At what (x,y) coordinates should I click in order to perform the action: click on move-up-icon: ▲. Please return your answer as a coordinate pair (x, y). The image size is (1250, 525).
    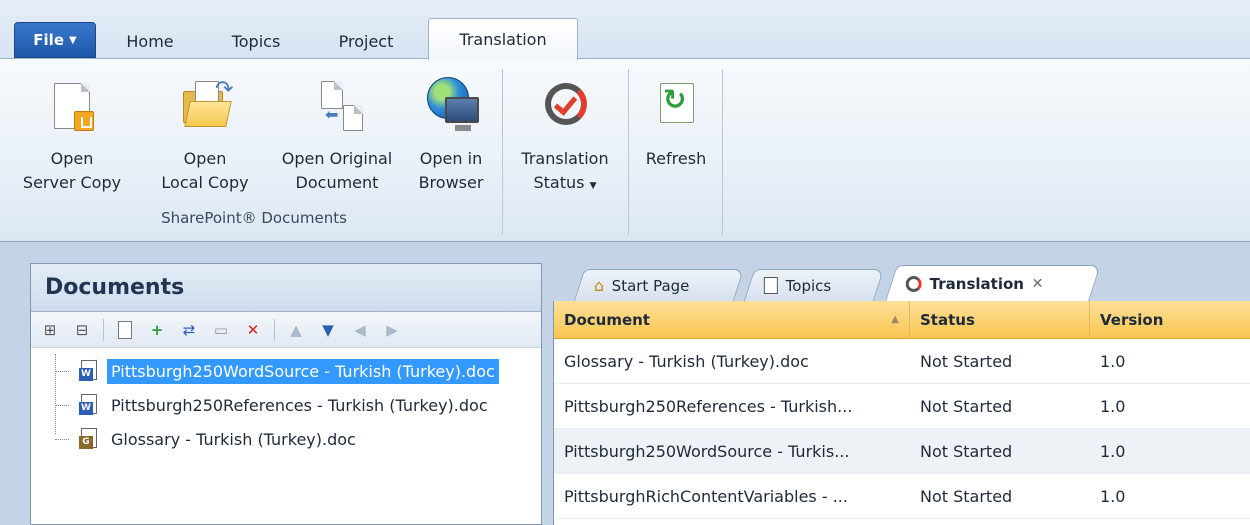
    Looking at the image, I should click on (296, 330).